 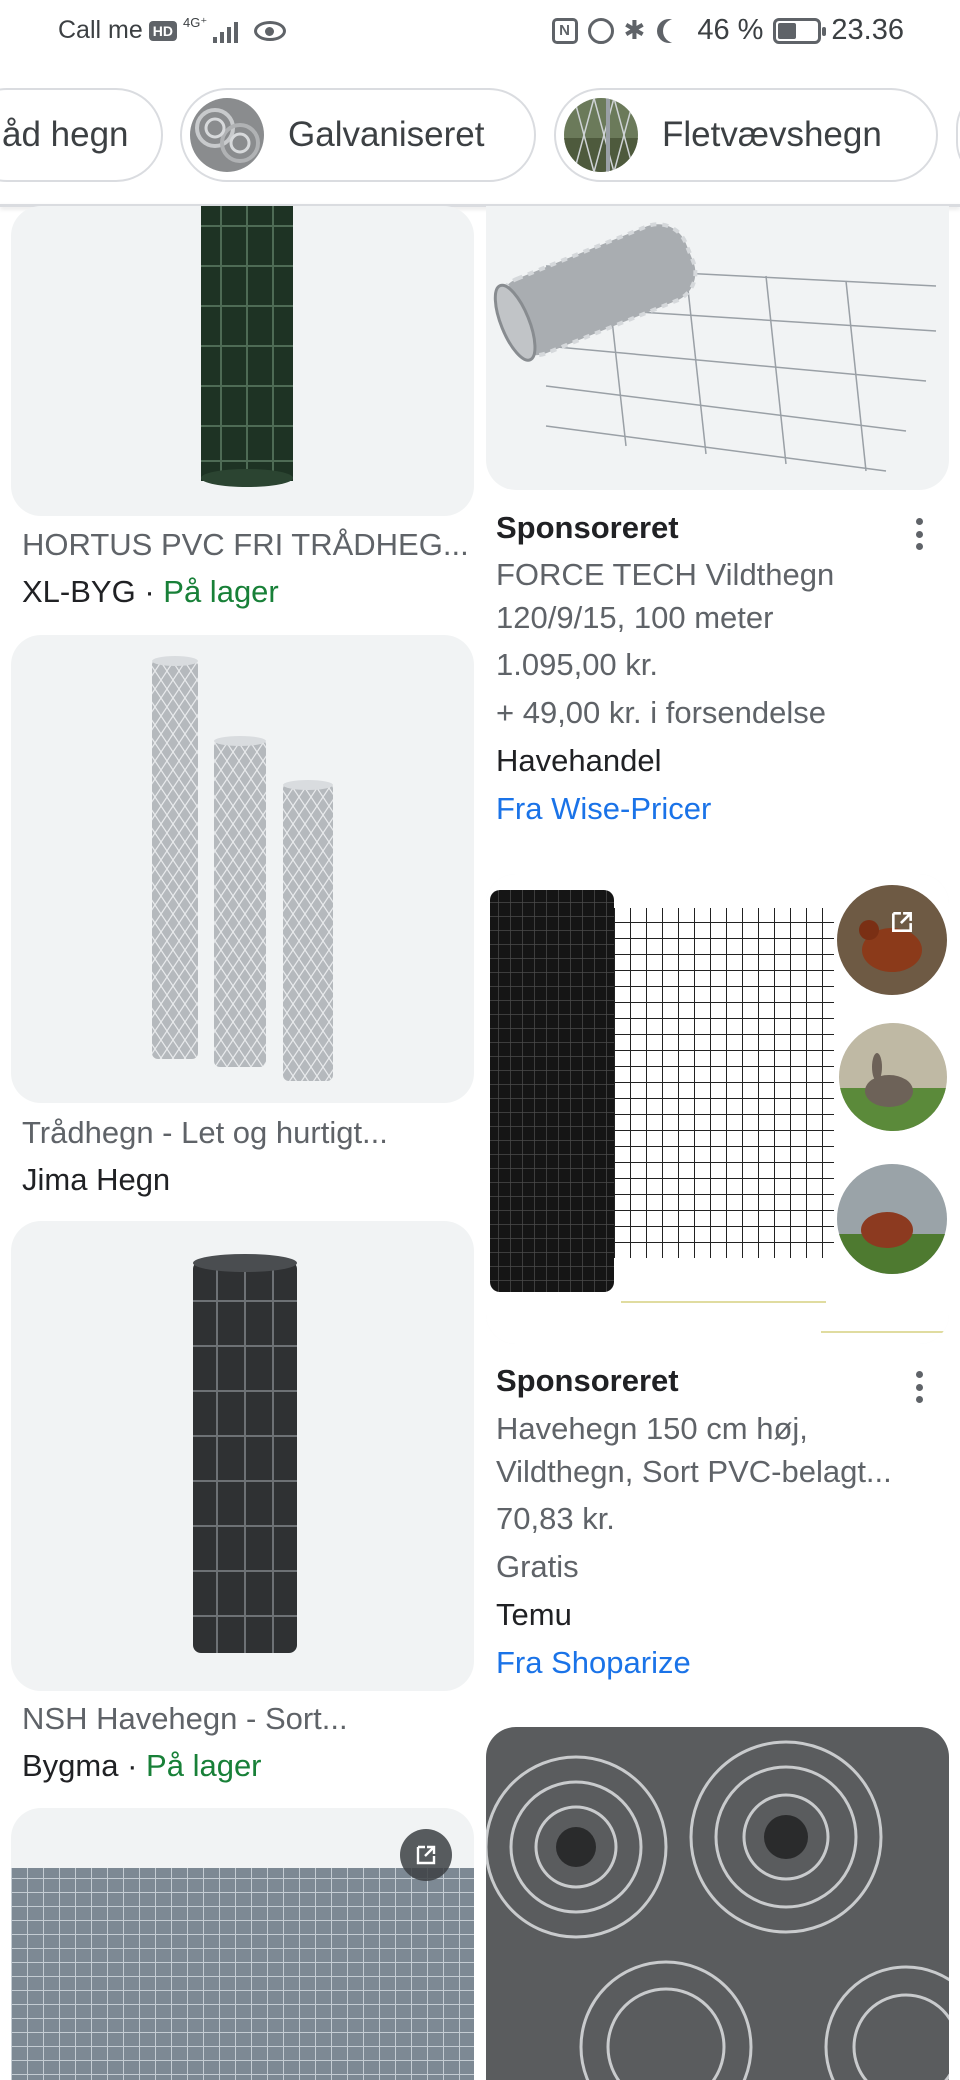 I want to click on seller-name: XL-BYG, so click(x=79, y=591).